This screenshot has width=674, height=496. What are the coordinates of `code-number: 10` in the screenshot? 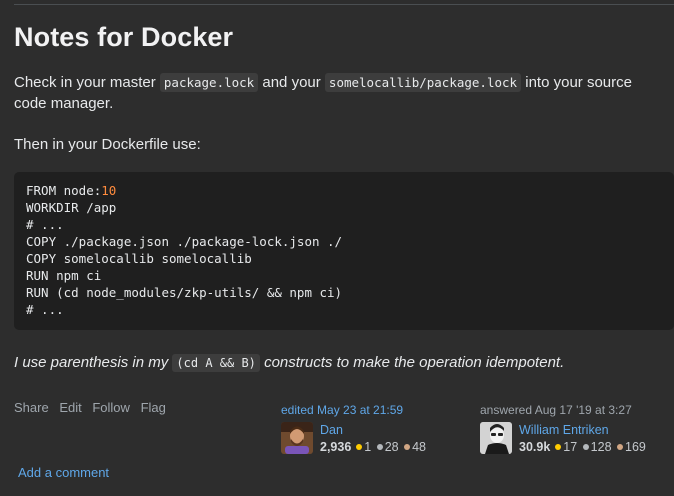 It's located at (109, 190).